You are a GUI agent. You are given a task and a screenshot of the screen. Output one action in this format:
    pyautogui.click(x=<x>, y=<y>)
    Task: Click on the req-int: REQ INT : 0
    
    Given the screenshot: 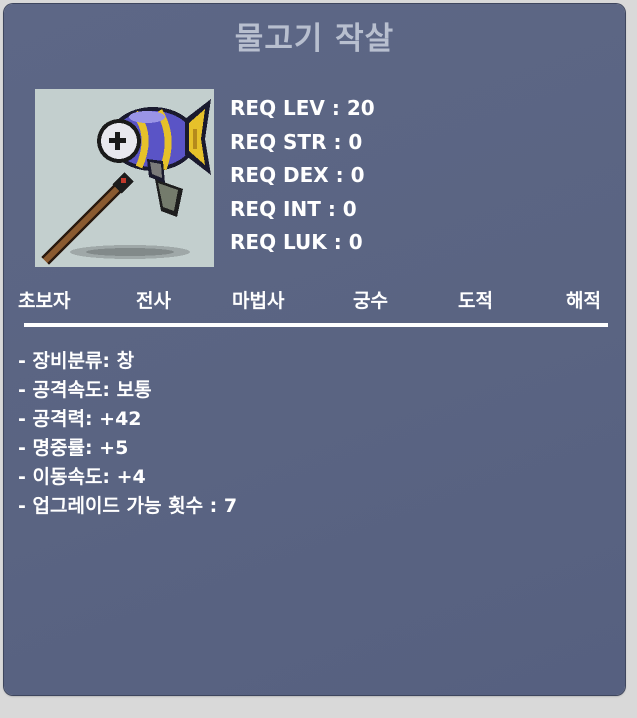 What is the action you would take?
    pyautogui.click(x=293, y=208)
    